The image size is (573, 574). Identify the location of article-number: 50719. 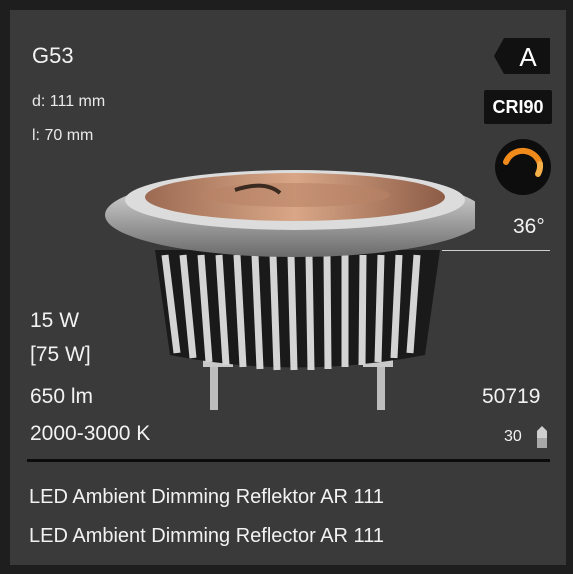
(511, 396).